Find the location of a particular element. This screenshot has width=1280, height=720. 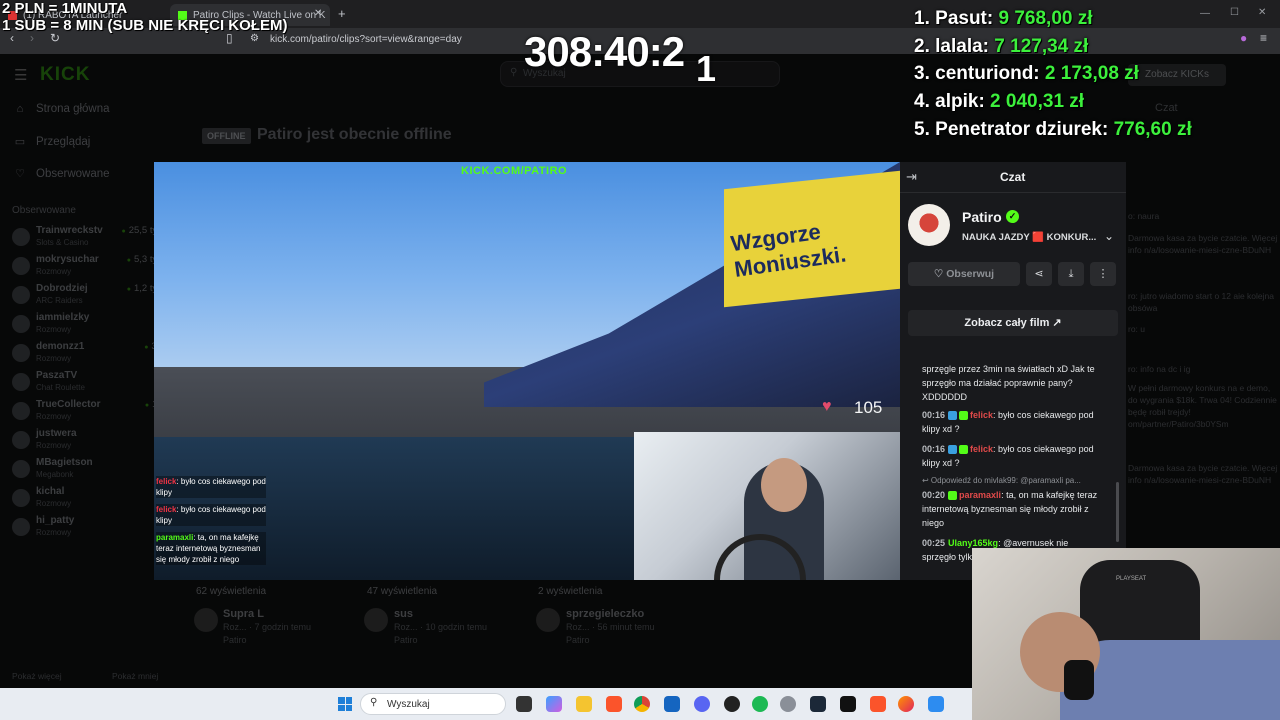

spotify-icon is located at coordinates (760, 704).